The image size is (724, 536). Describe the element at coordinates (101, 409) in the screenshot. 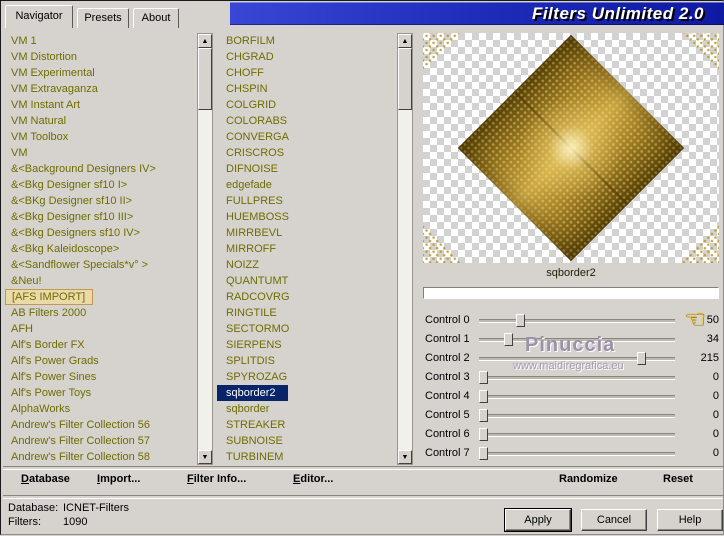

I see `list-item: AlphaWorks` at that location.